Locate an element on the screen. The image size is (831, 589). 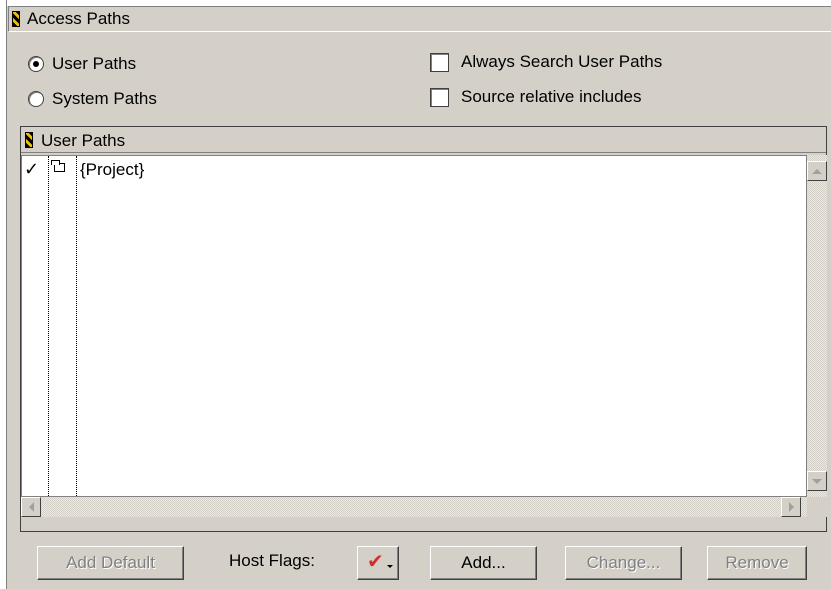
always-search-user-paths-checkbox: Always Search User Paths is located at coordinates (546, 62).